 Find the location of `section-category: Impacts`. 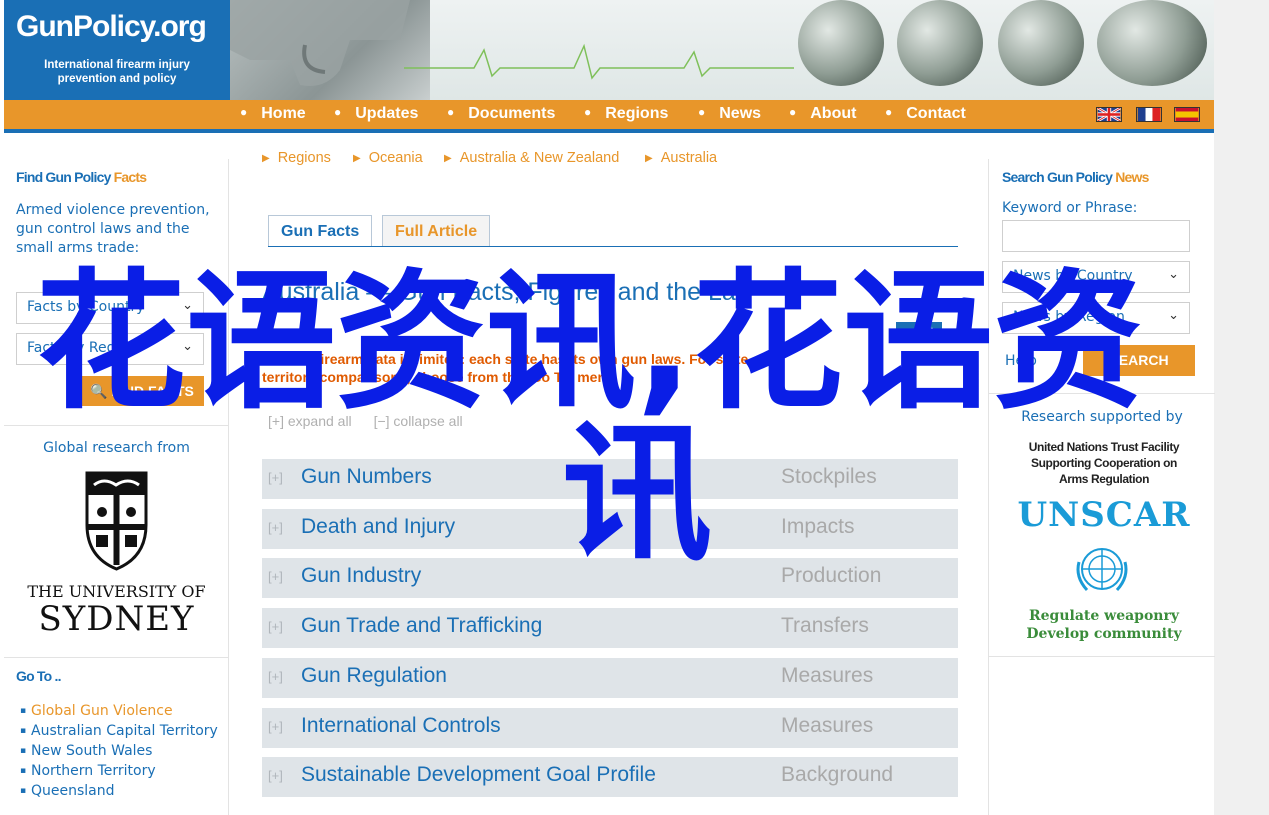

section-category: Impacts is located at coordinates (818, 526).